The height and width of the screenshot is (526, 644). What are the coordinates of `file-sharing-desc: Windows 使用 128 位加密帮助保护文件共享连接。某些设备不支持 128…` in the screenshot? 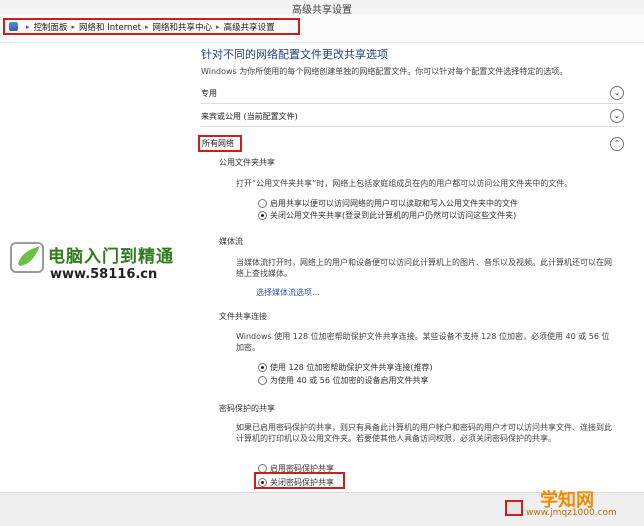 It's located at (423, 342).